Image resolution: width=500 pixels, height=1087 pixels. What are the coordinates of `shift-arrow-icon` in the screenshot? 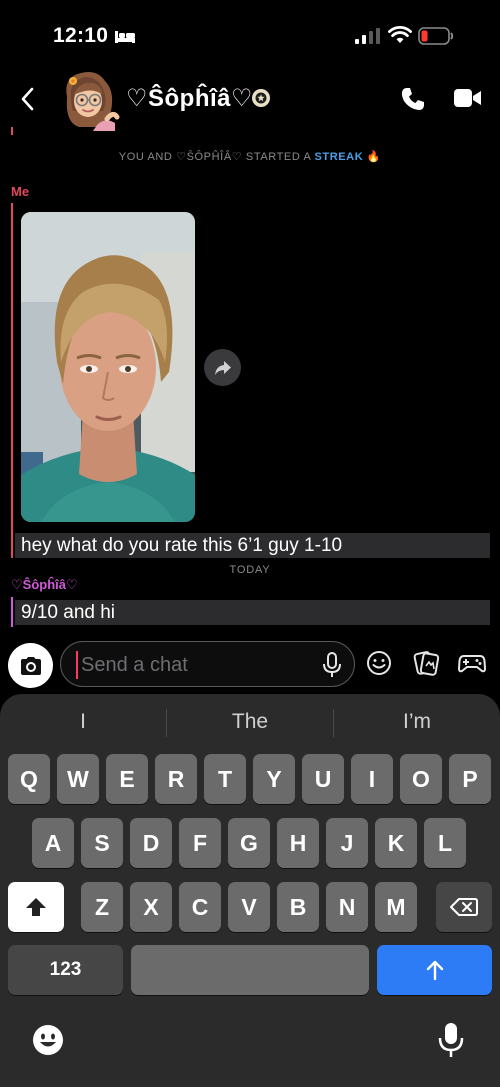 It's located at (36, 907).